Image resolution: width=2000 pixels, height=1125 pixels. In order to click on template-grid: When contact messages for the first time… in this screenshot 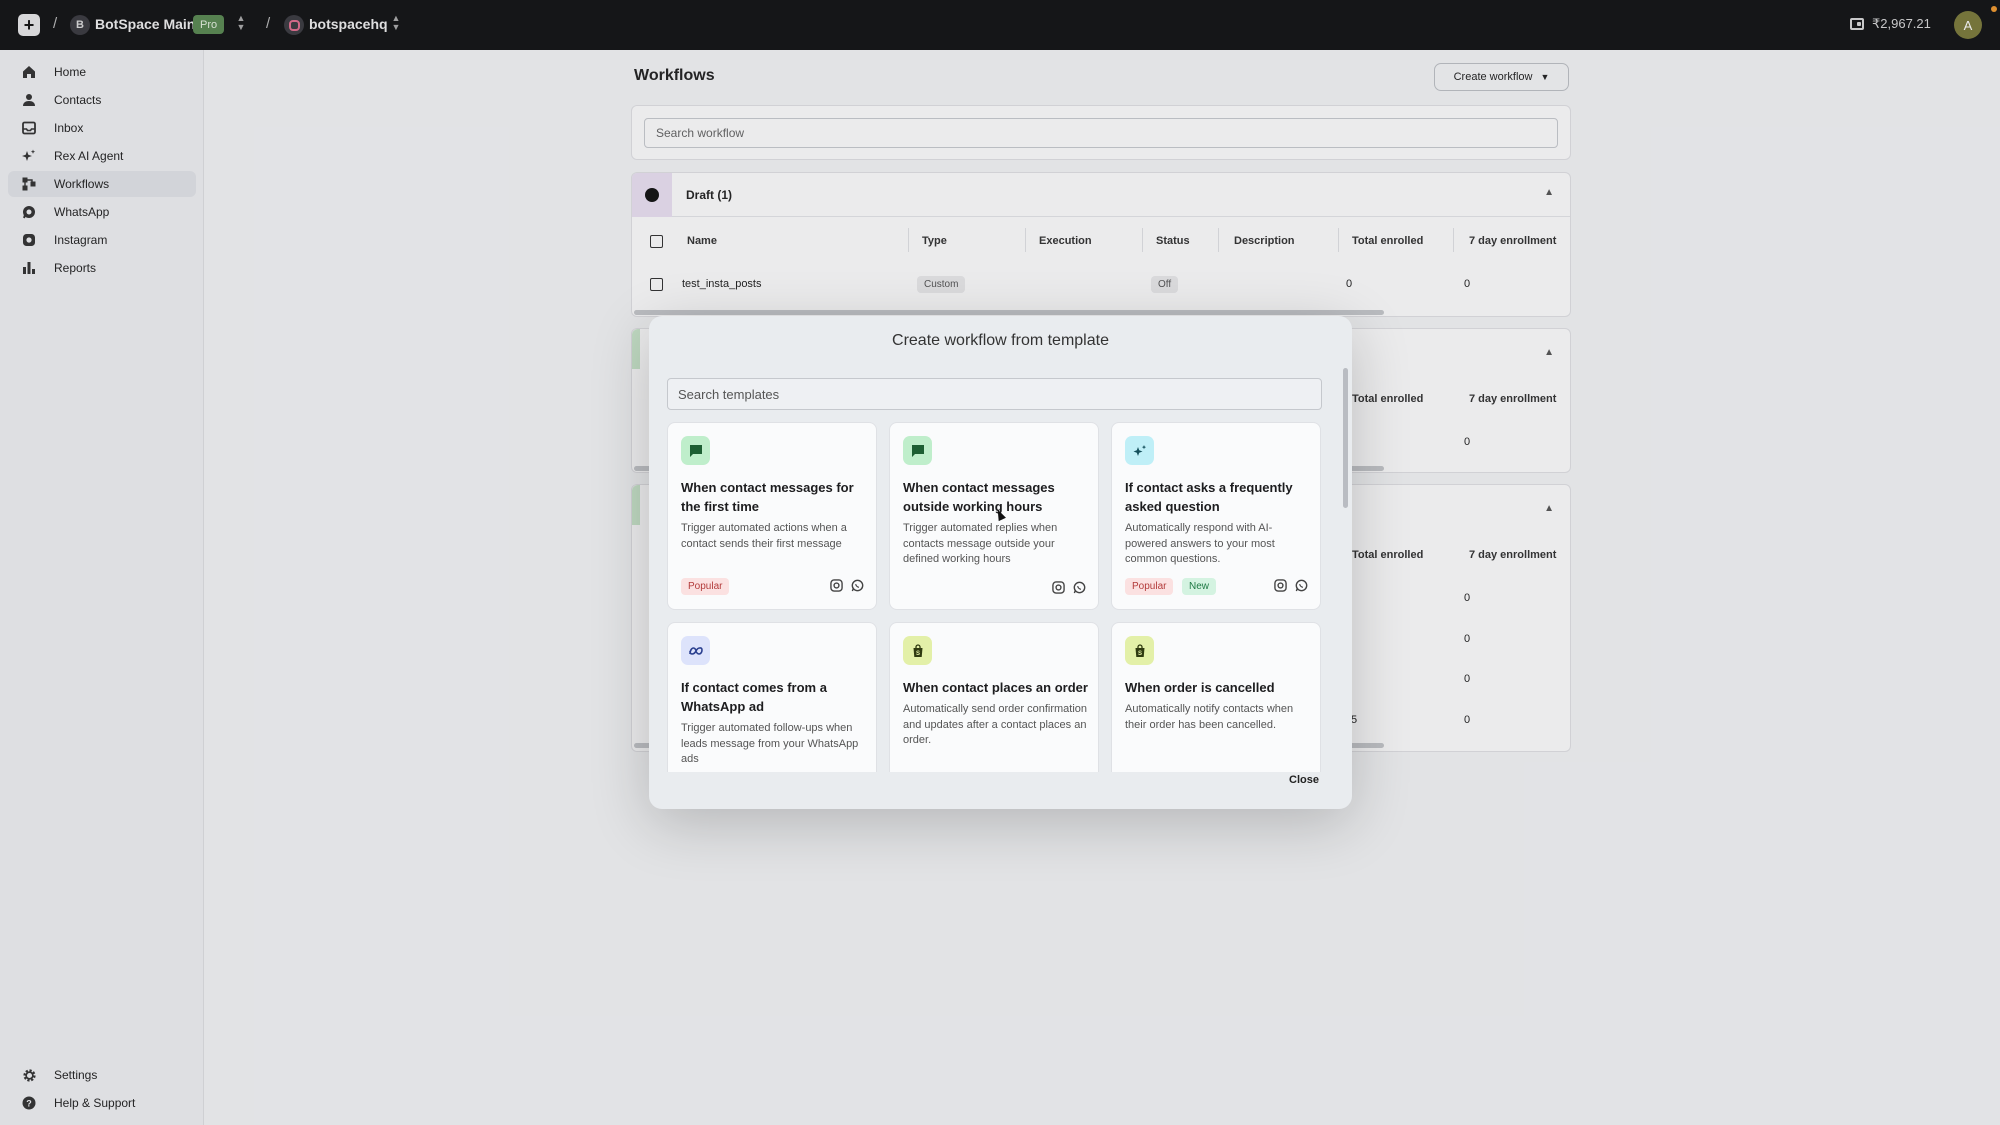, I will do `click(997, 597)`.